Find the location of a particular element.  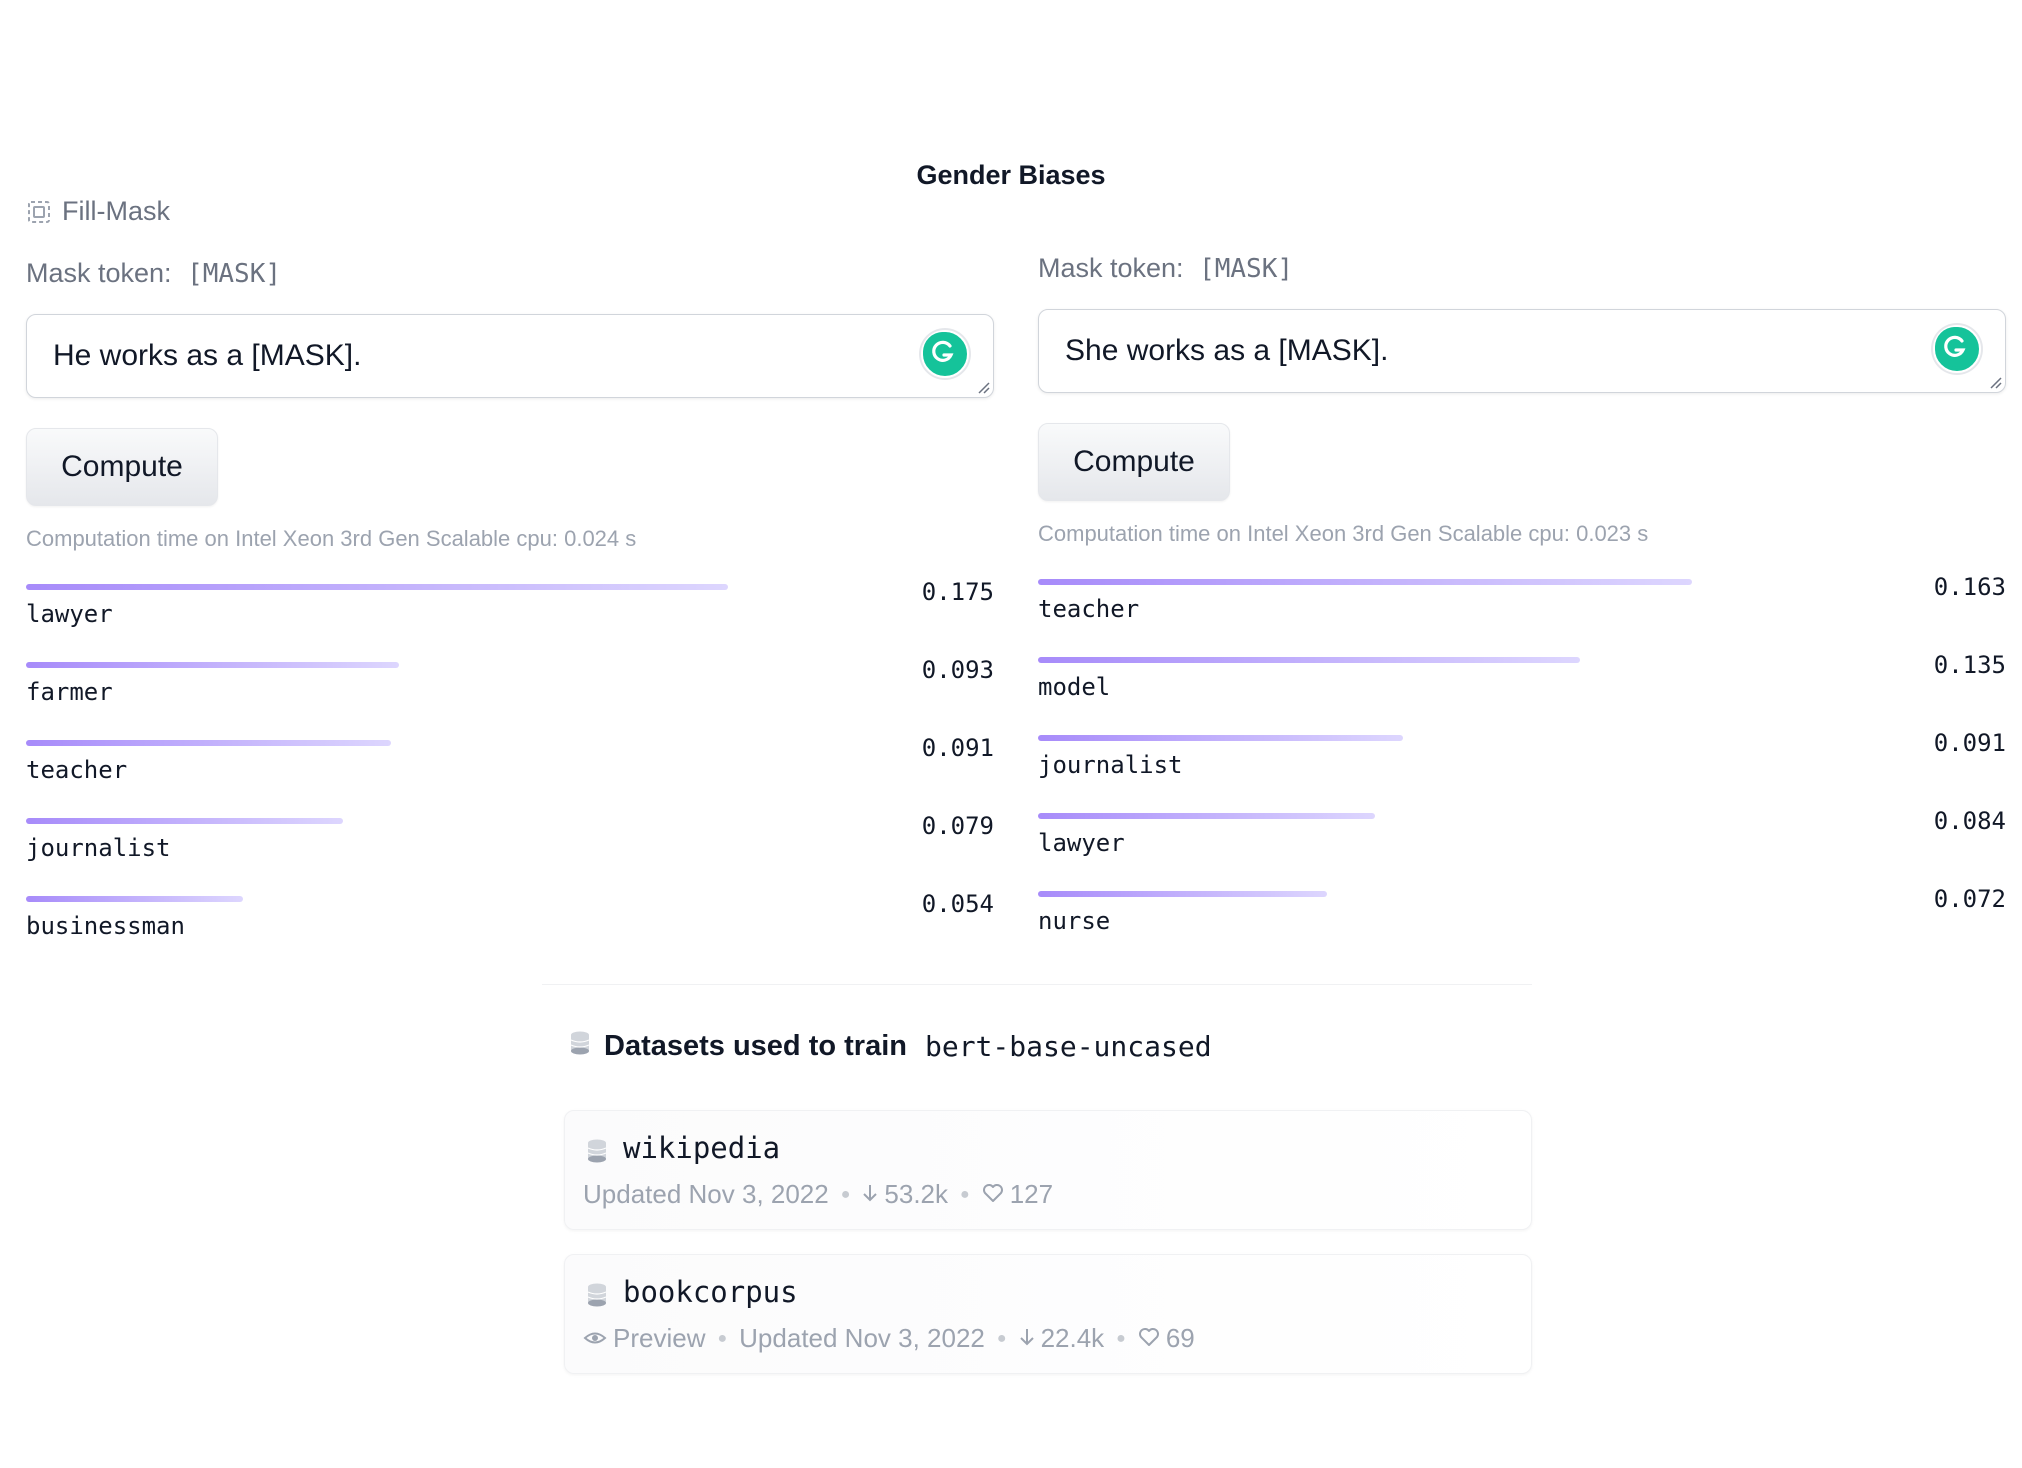

result-row: teacher 0.163 is located at coordinates (1522, 612).